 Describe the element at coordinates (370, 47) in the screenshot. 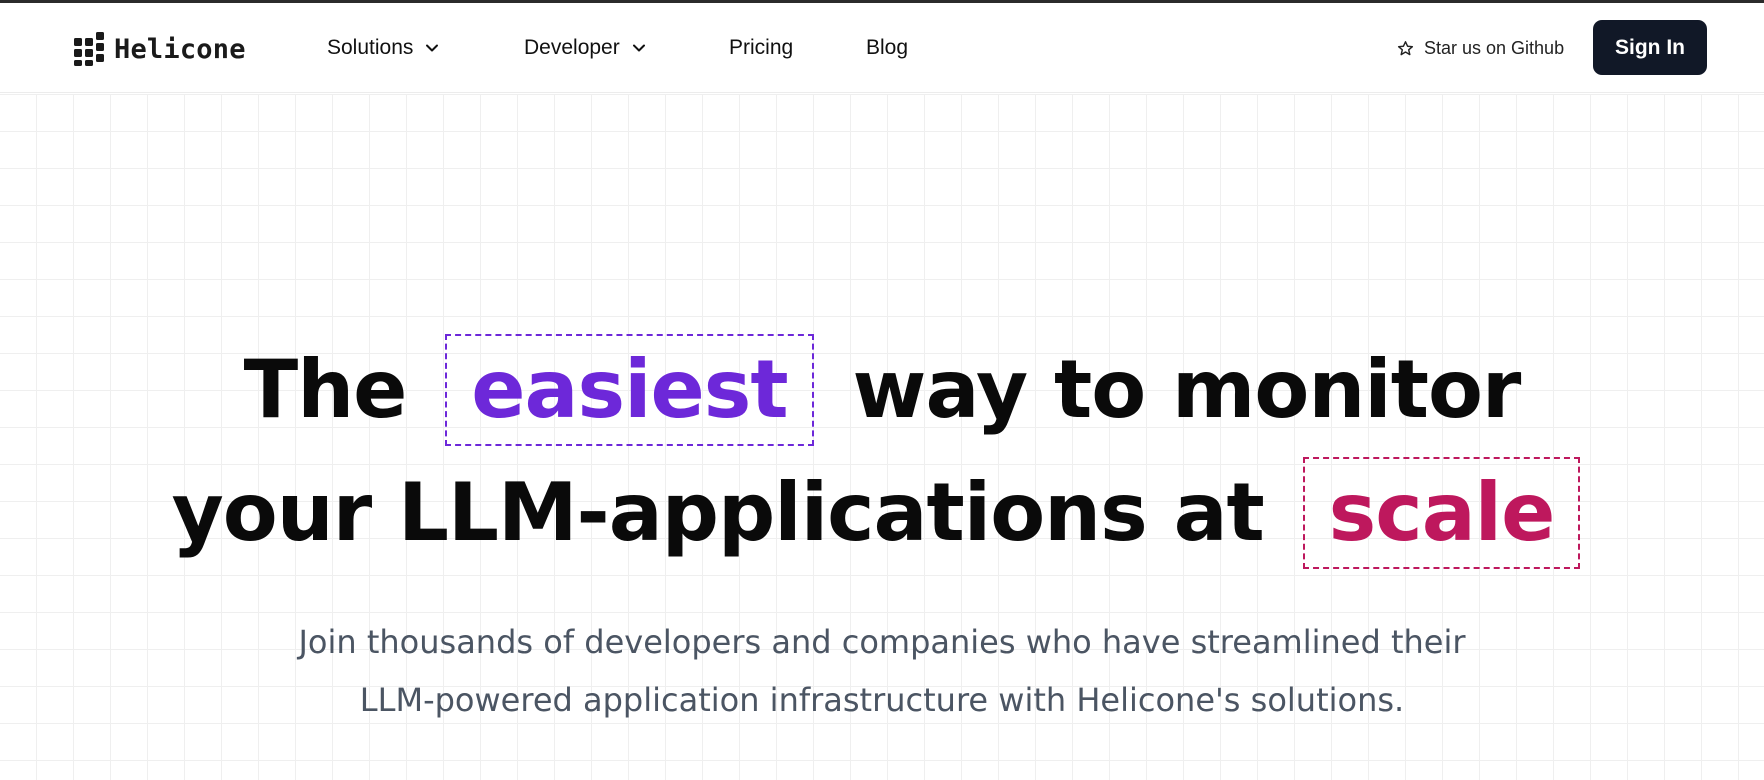

I see `nav-solutions-label: Solutions` at that location.